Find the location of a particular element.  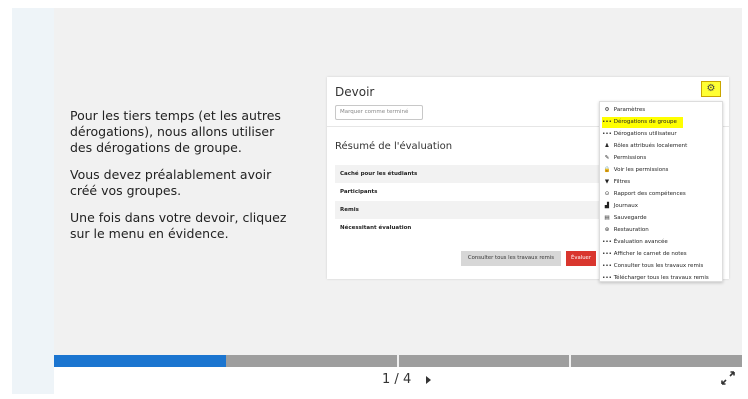

check-circle-icon: ⊙ is located at coordinates (607, 194).